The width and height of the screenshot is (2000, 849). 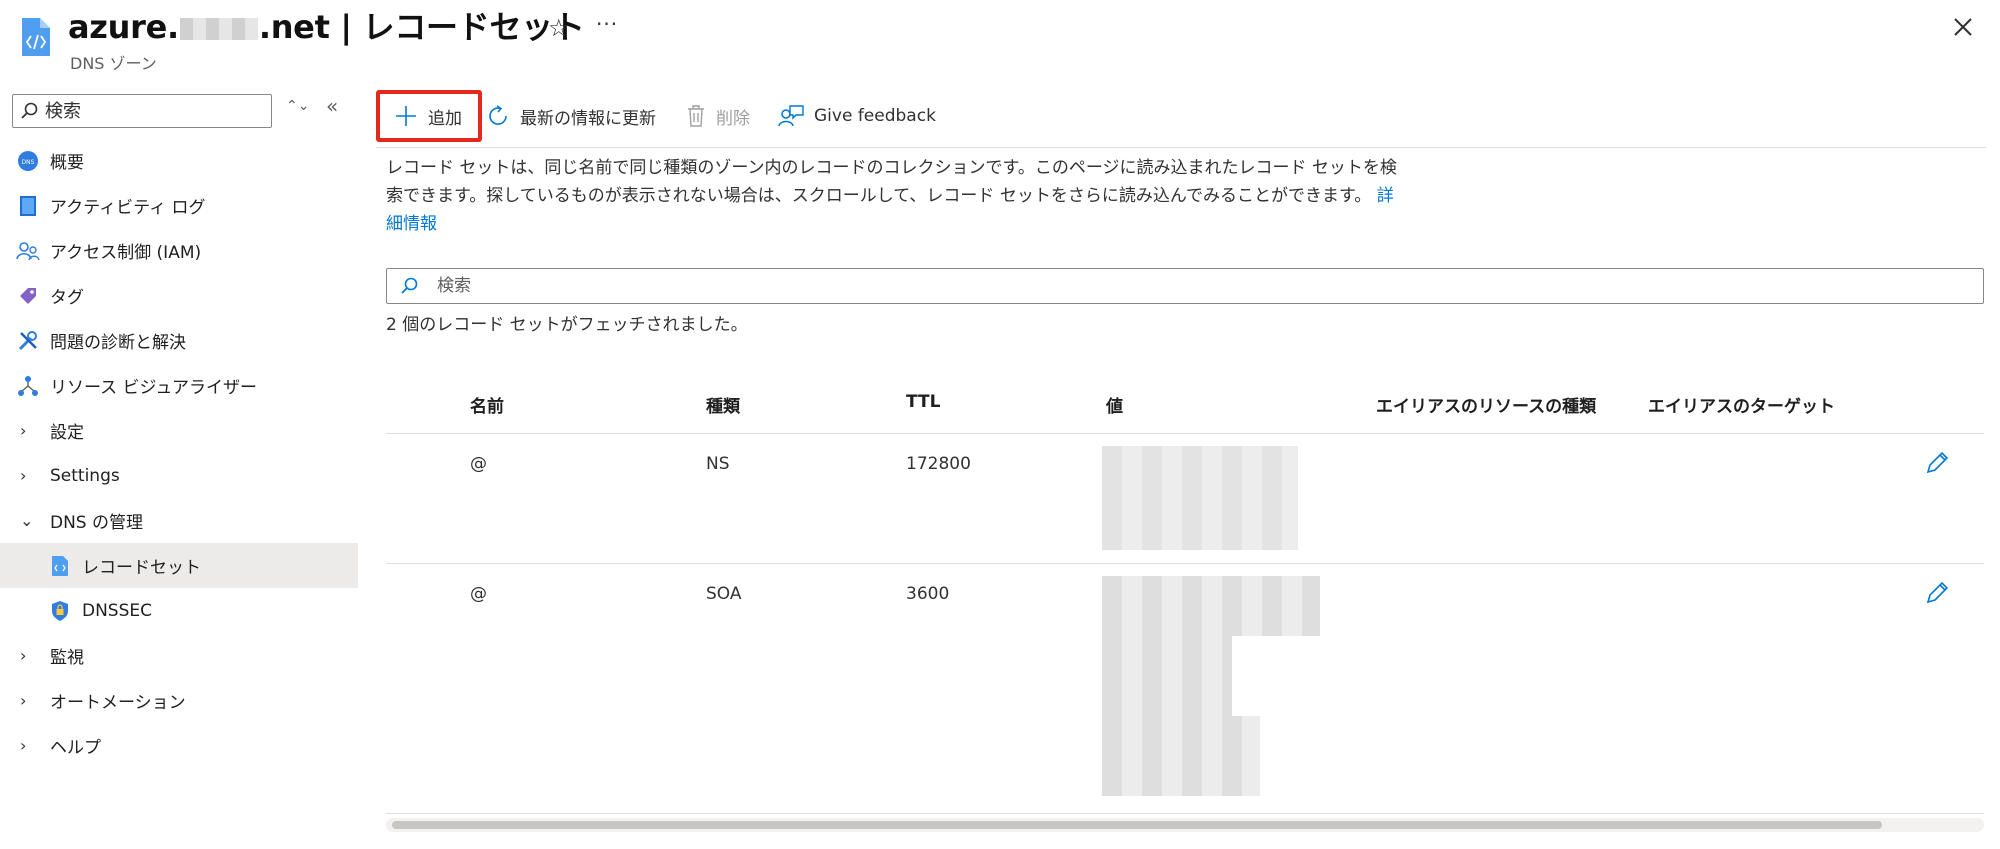 I want to click on column-header-type: 種類, so click(x=723, y=404).